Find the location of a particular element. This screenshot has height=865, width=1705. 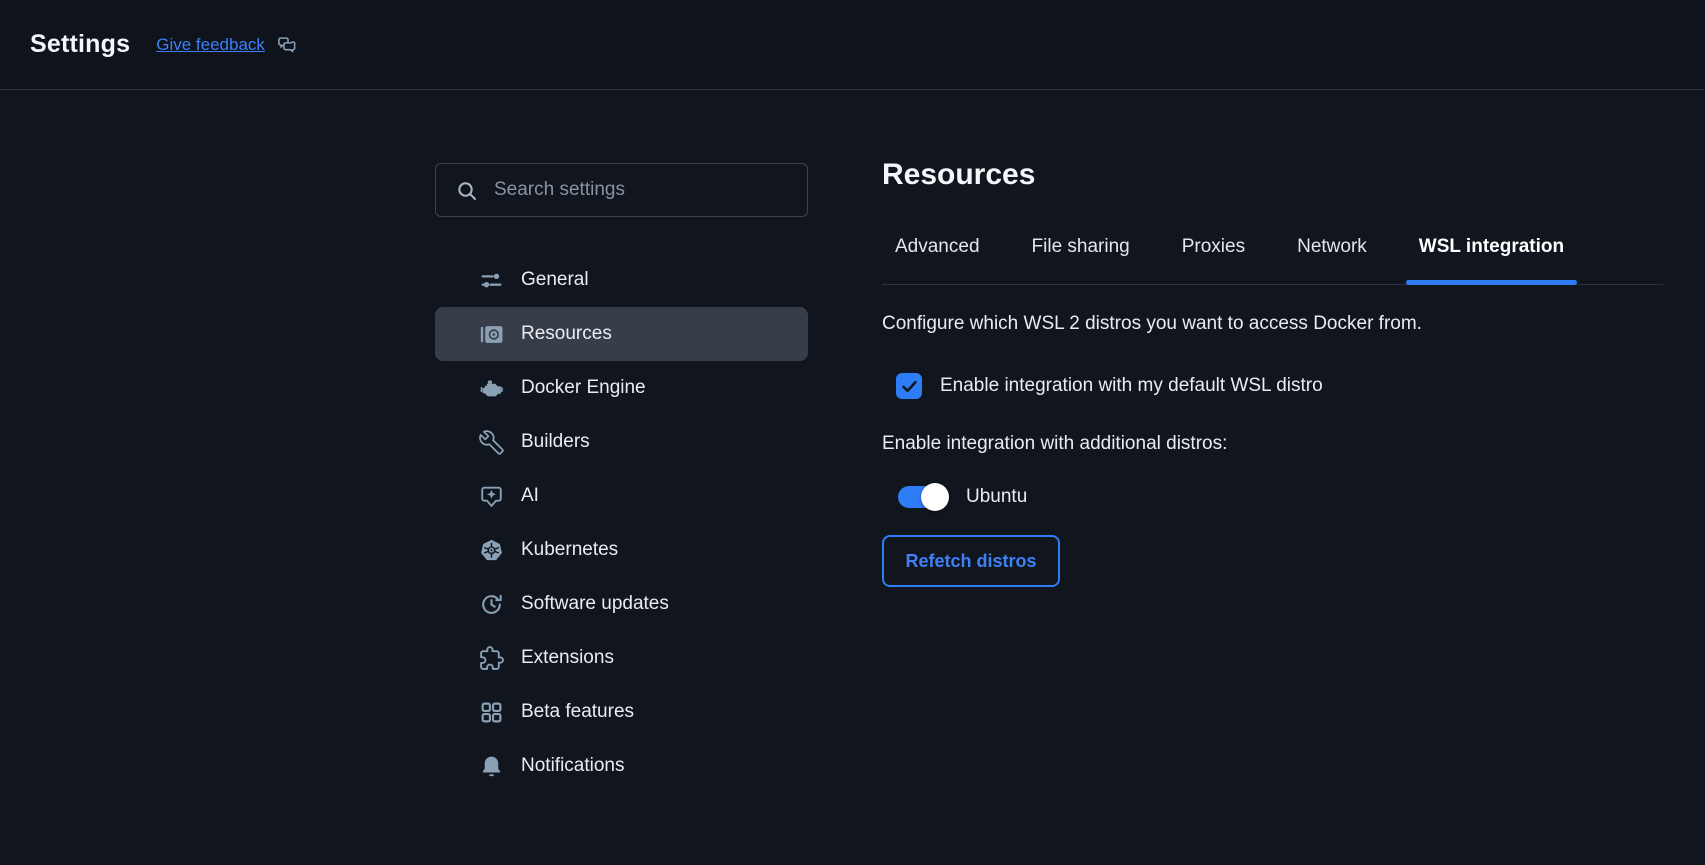

ubuntu-toggle is located at coordinates (923, 497).